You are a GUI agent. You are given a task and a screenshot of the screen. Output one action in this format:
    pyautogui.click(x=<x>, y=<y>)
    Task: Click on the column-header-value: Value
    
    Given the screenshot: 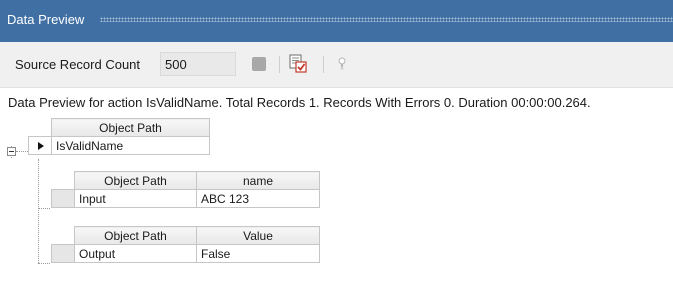 What is the action you would take?
    pyautogui.click(x=258, y=235)
    